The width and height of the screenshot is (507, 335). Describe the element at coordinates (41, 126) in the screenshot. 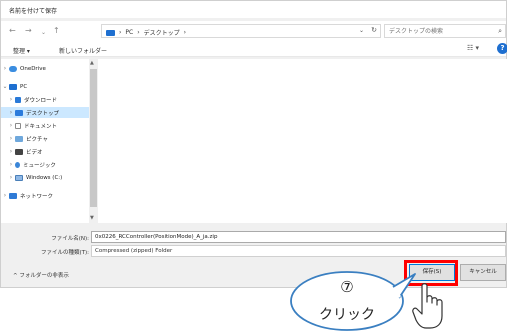

I see `tree-item-label: ドキュメント` at that location.